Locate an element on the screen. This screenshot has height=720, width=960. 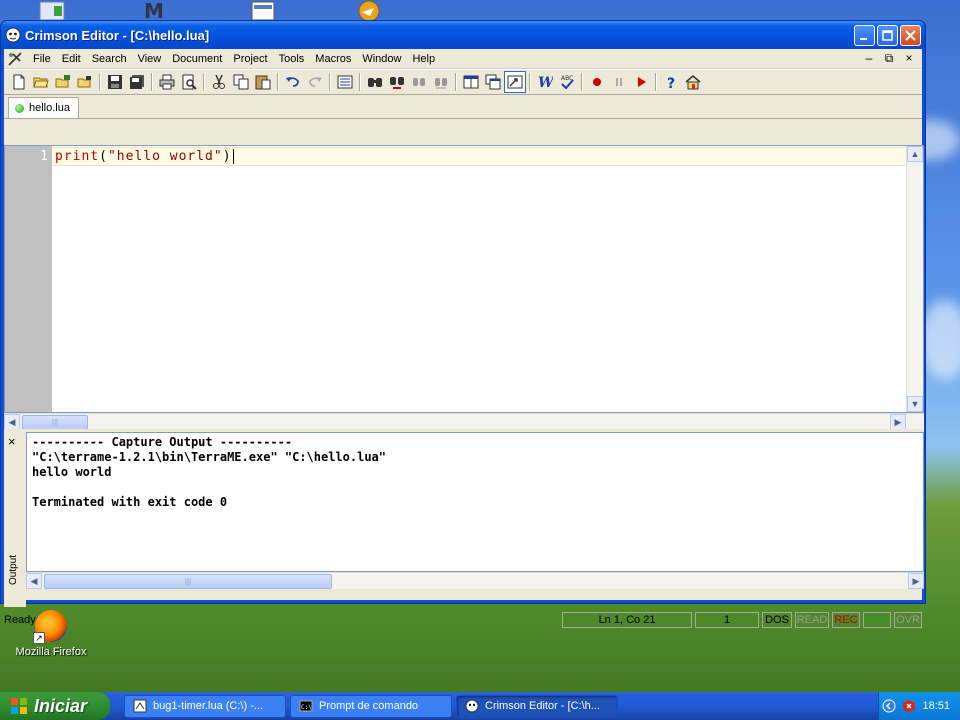
scroll-down-icon: ▼ is located at coordinates (915, 404).